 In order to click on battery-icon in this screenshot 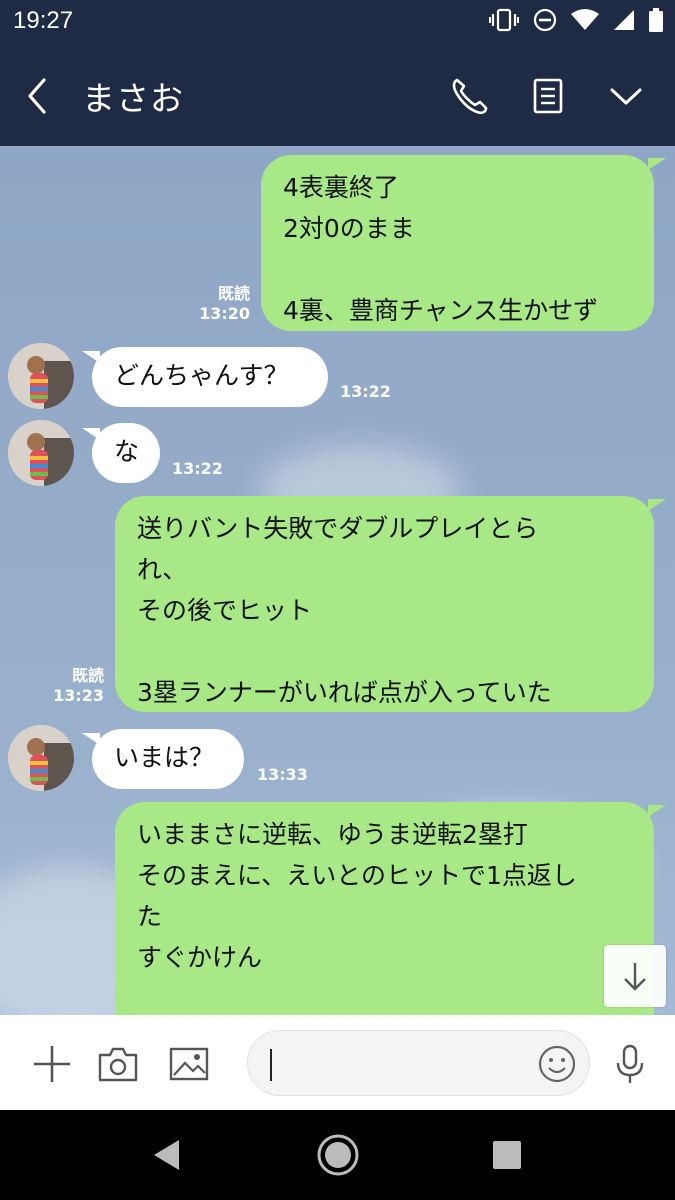, I will do `click(656, 20)`.